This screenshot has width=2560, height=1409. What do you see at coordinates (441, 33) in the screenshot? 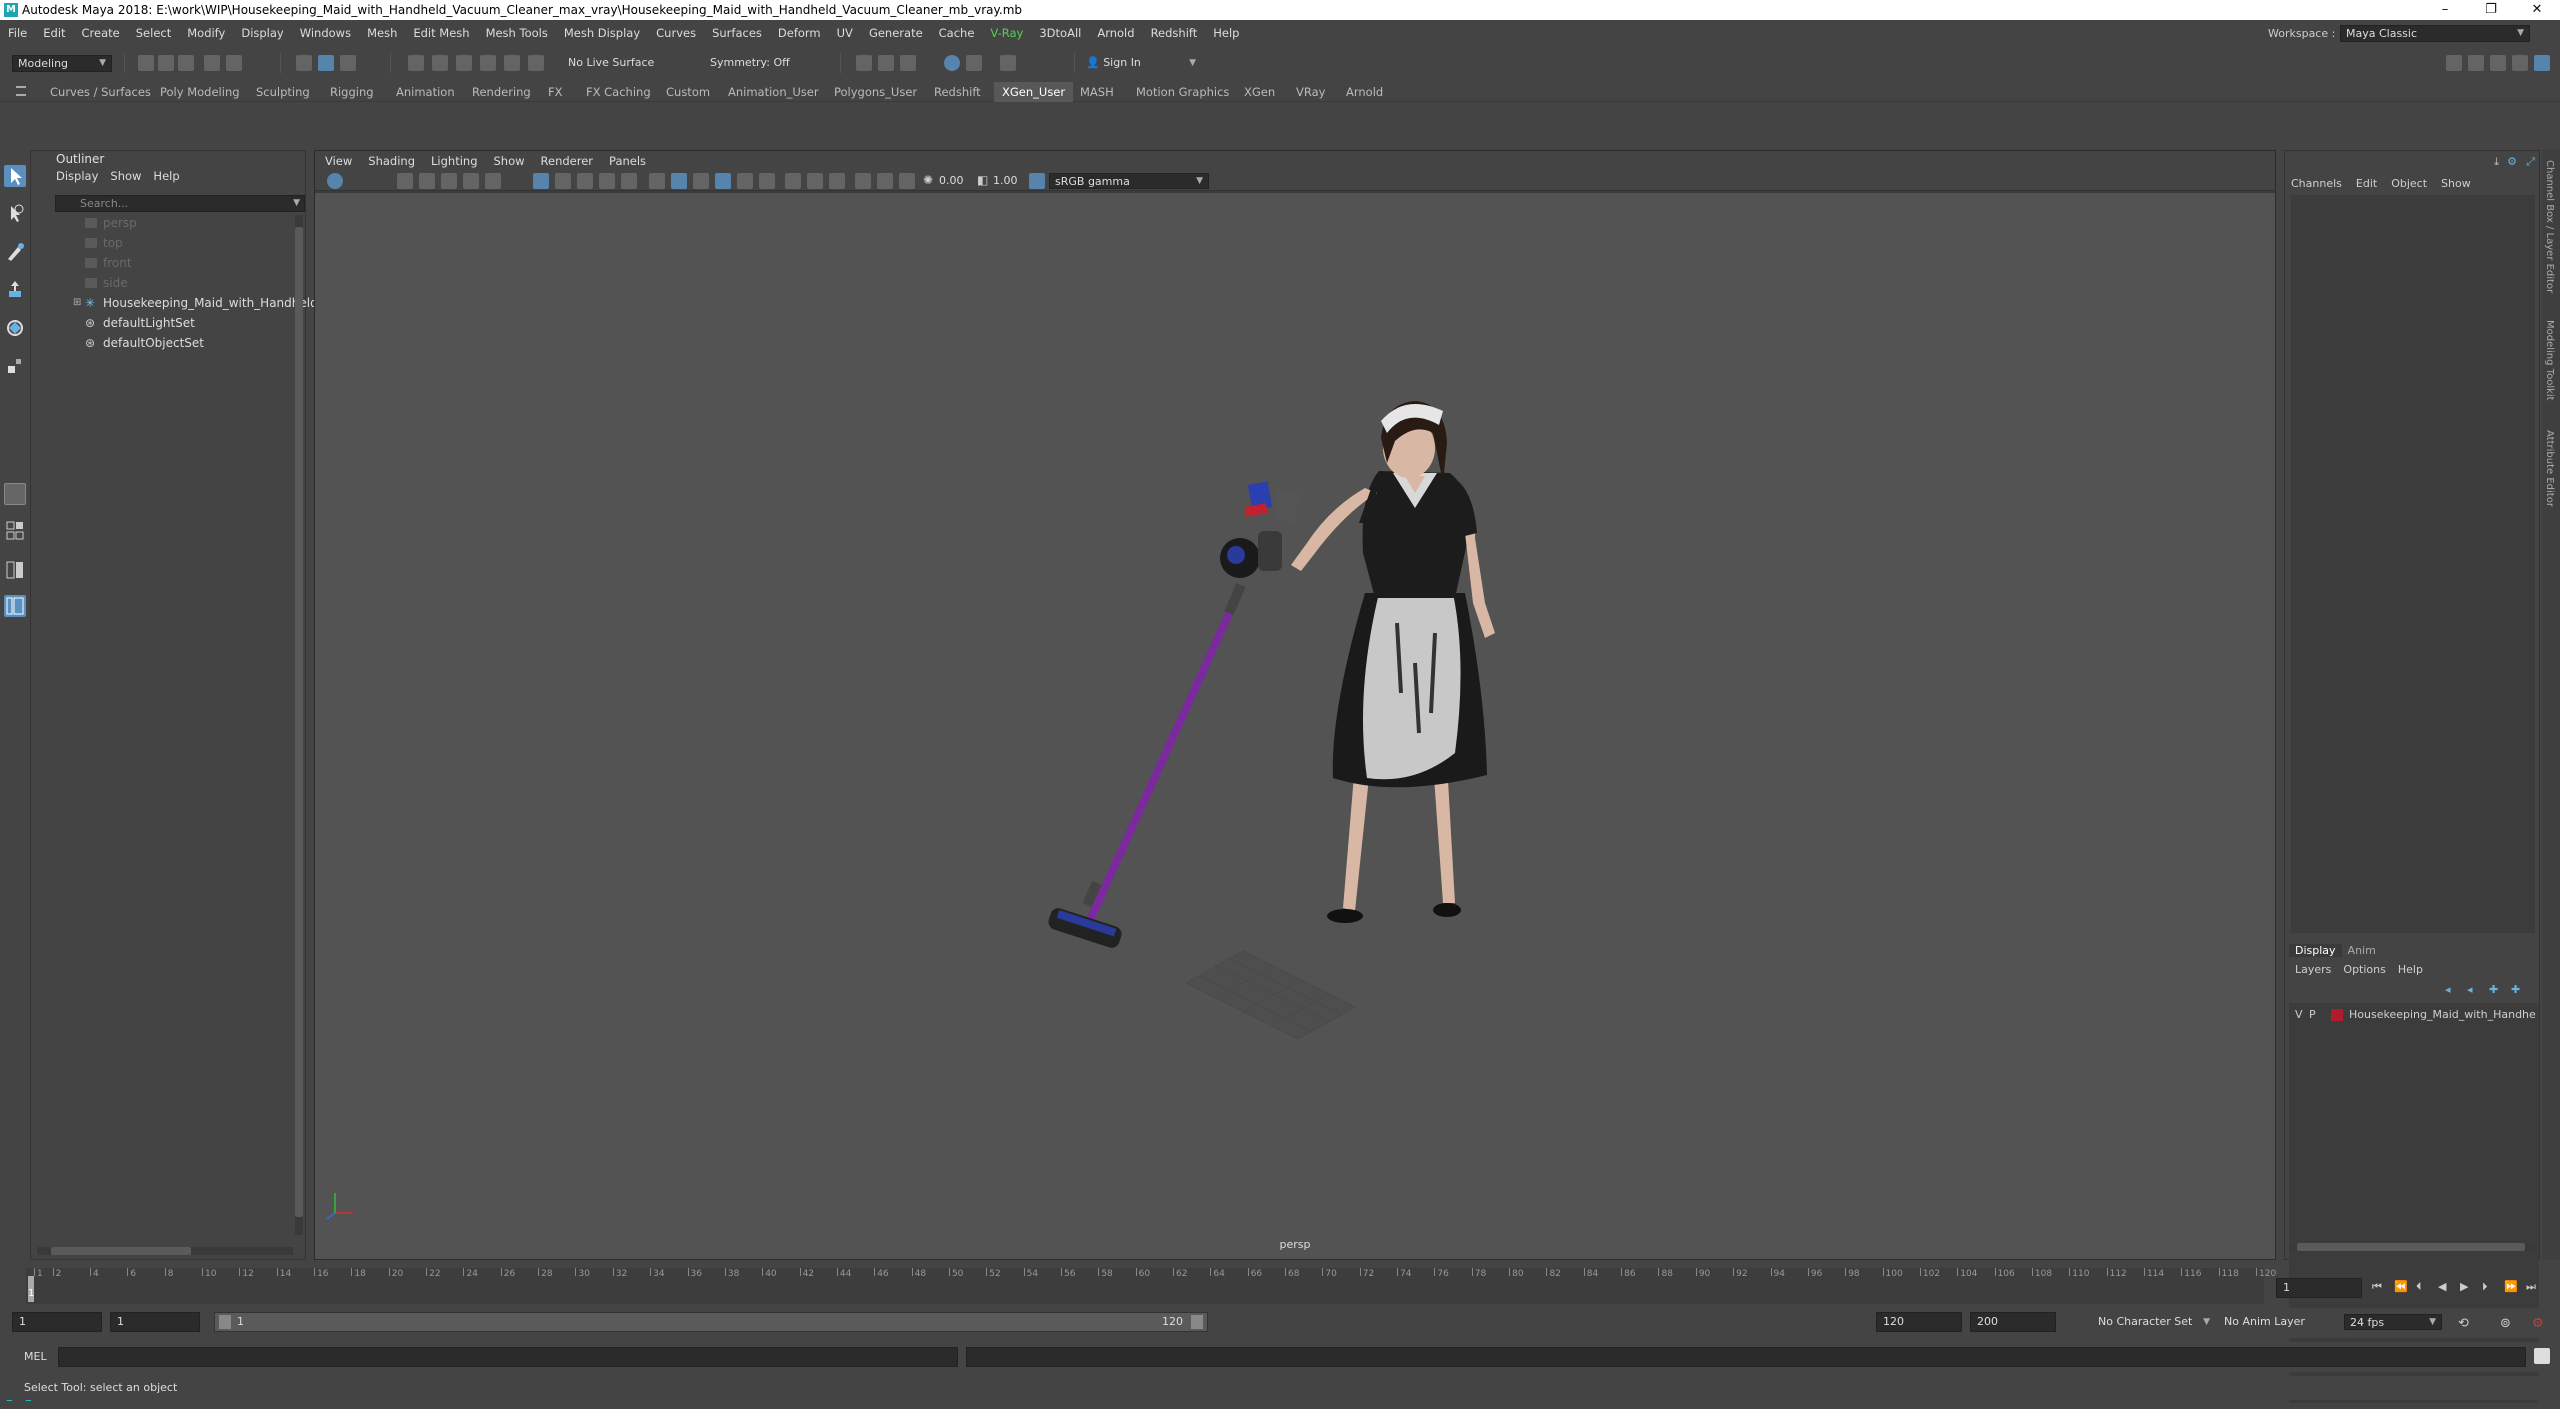
I see `menu-edit-mesh: Edit Mesh` at bounding box center [441, 33].